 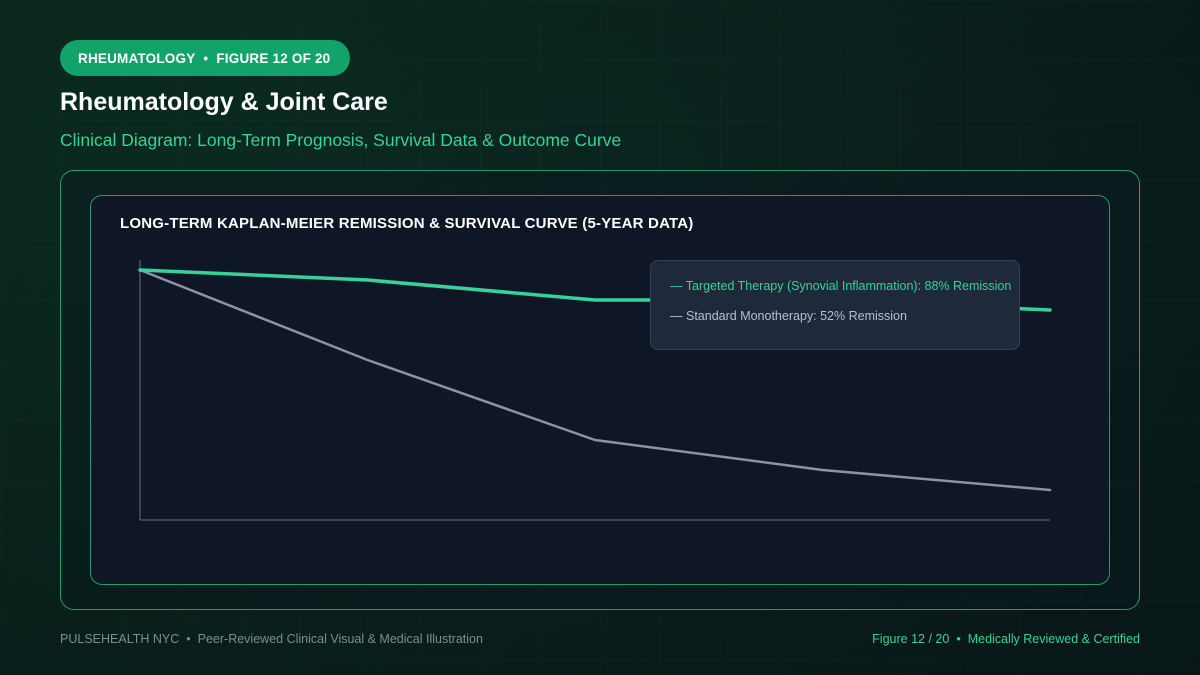 What do you see at coordinates (1053, 639) in the screenshot?
I see `footer-certification: Medically Reviewed & Certified` at bounding box center [1053, 639].